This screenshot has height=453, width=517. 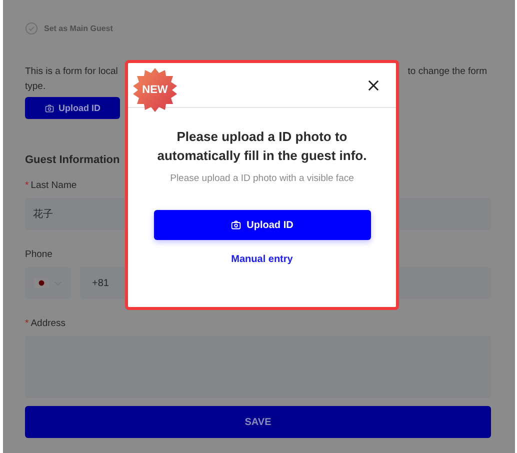 What do you see at coordinates (31, 28) in the screenshot?
I see `check-circle-icon` at bounding box center [31, 28].